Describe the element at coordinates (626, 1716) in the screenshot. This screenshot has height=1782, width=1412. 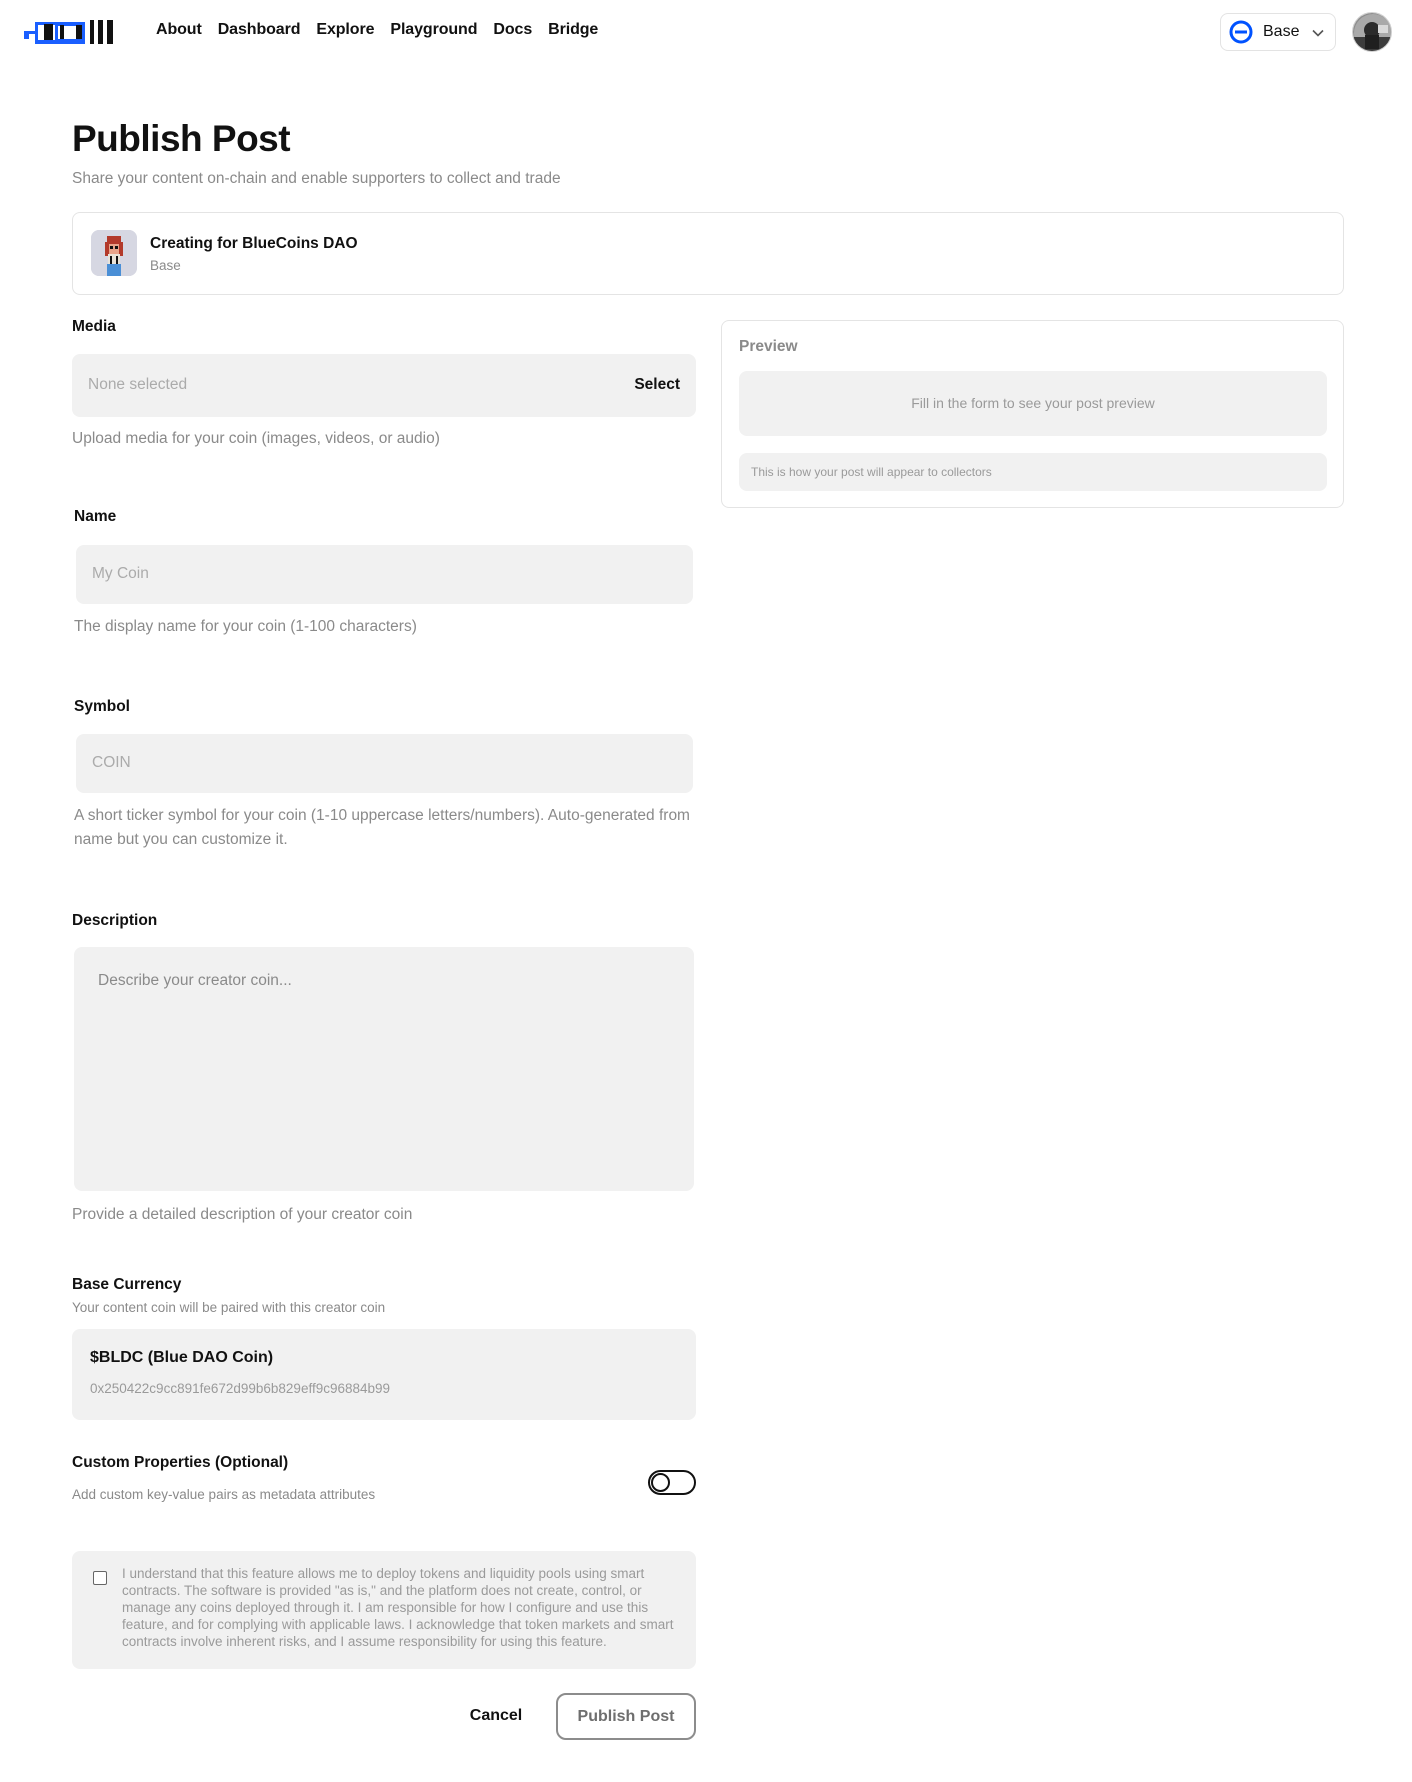
I see `publish-post-button: Publish Post` at that location.